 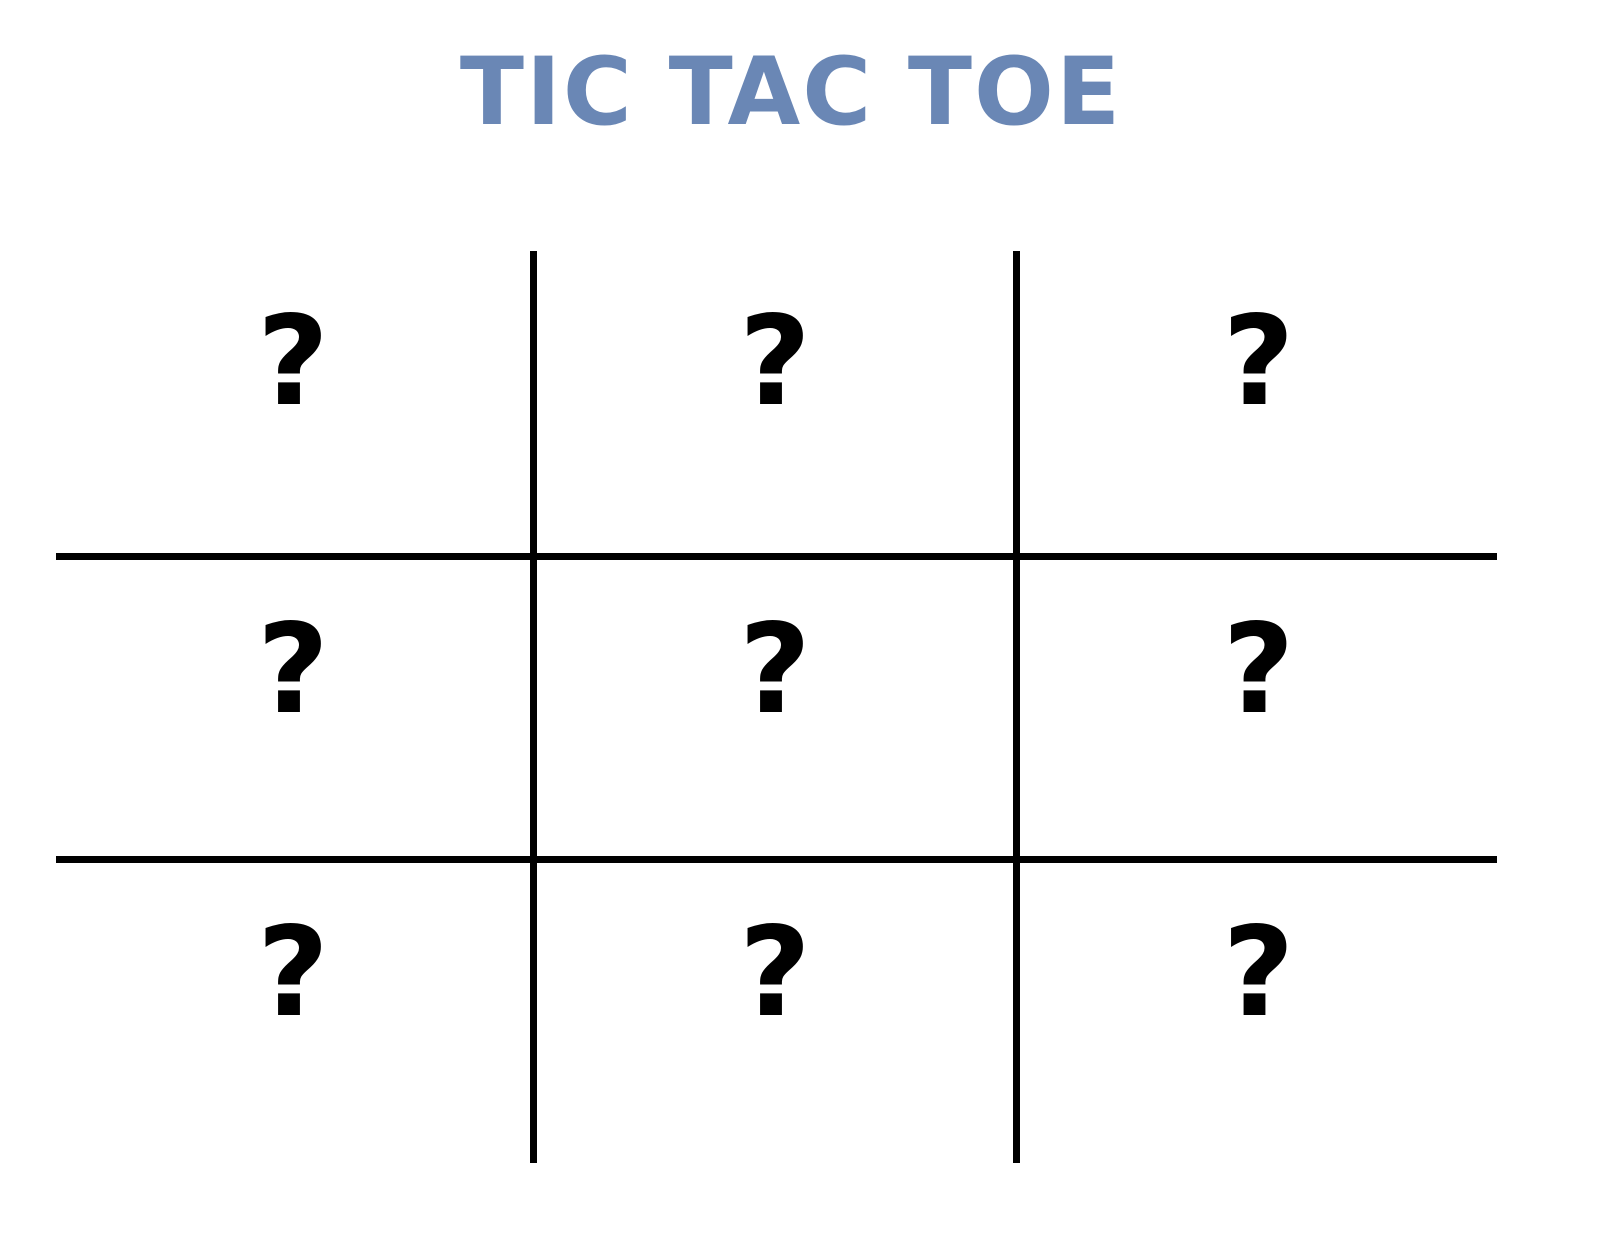 I want to click on board-cell-r2-c2: ?, so click(x=775, y=732).